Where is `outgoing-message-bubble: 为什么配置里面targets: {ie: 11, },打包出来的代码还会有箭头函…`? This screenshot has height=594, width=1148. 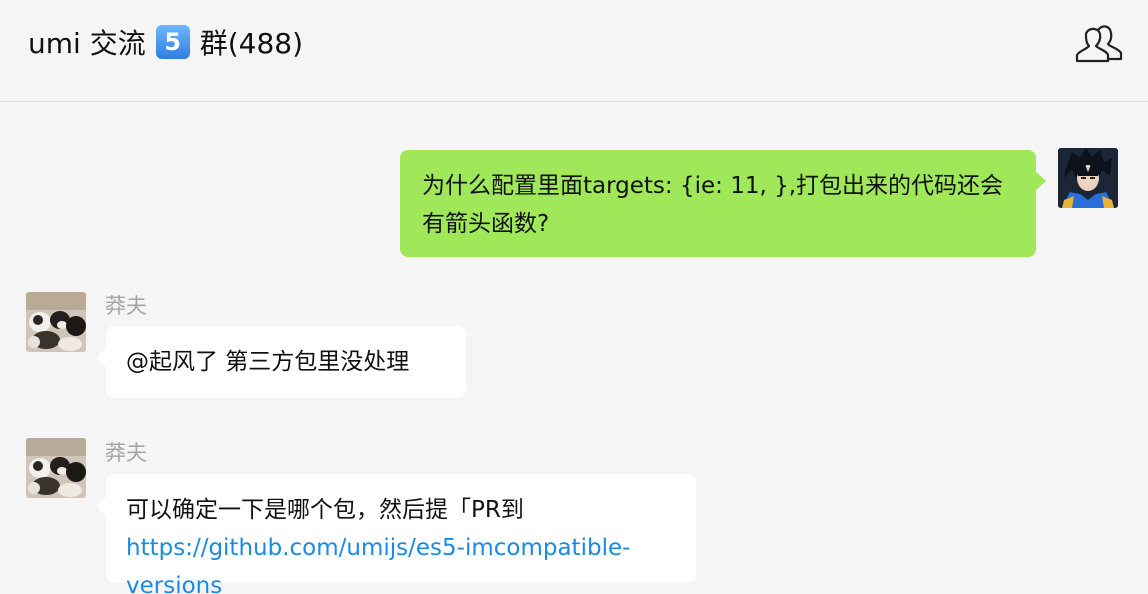 outgoing-message-bubble: 为什么配置里面targets: {ie: 11, },打包出来的代码还会有箭头函… is located at coordinates (723, 203).